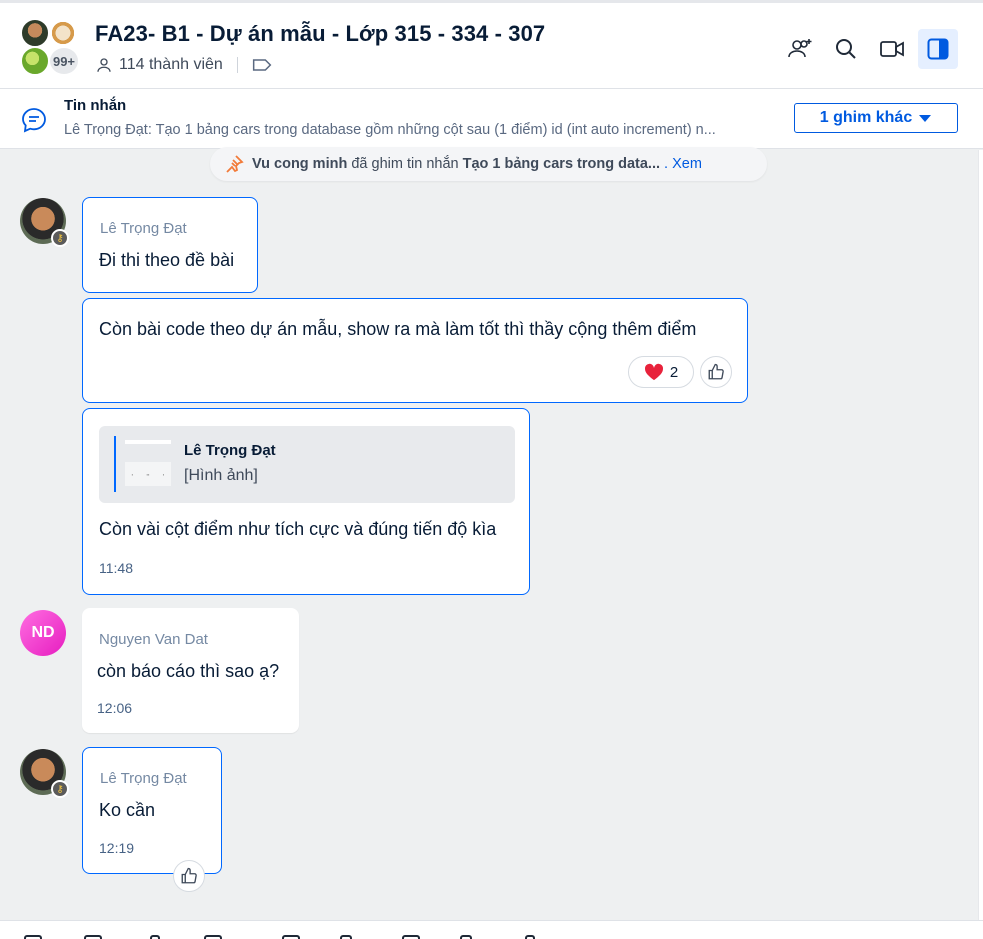  What do you see at coordinates (116, 568) in the screenshot?
I see `message-time: 11:48` at bounding box center [116, 568].